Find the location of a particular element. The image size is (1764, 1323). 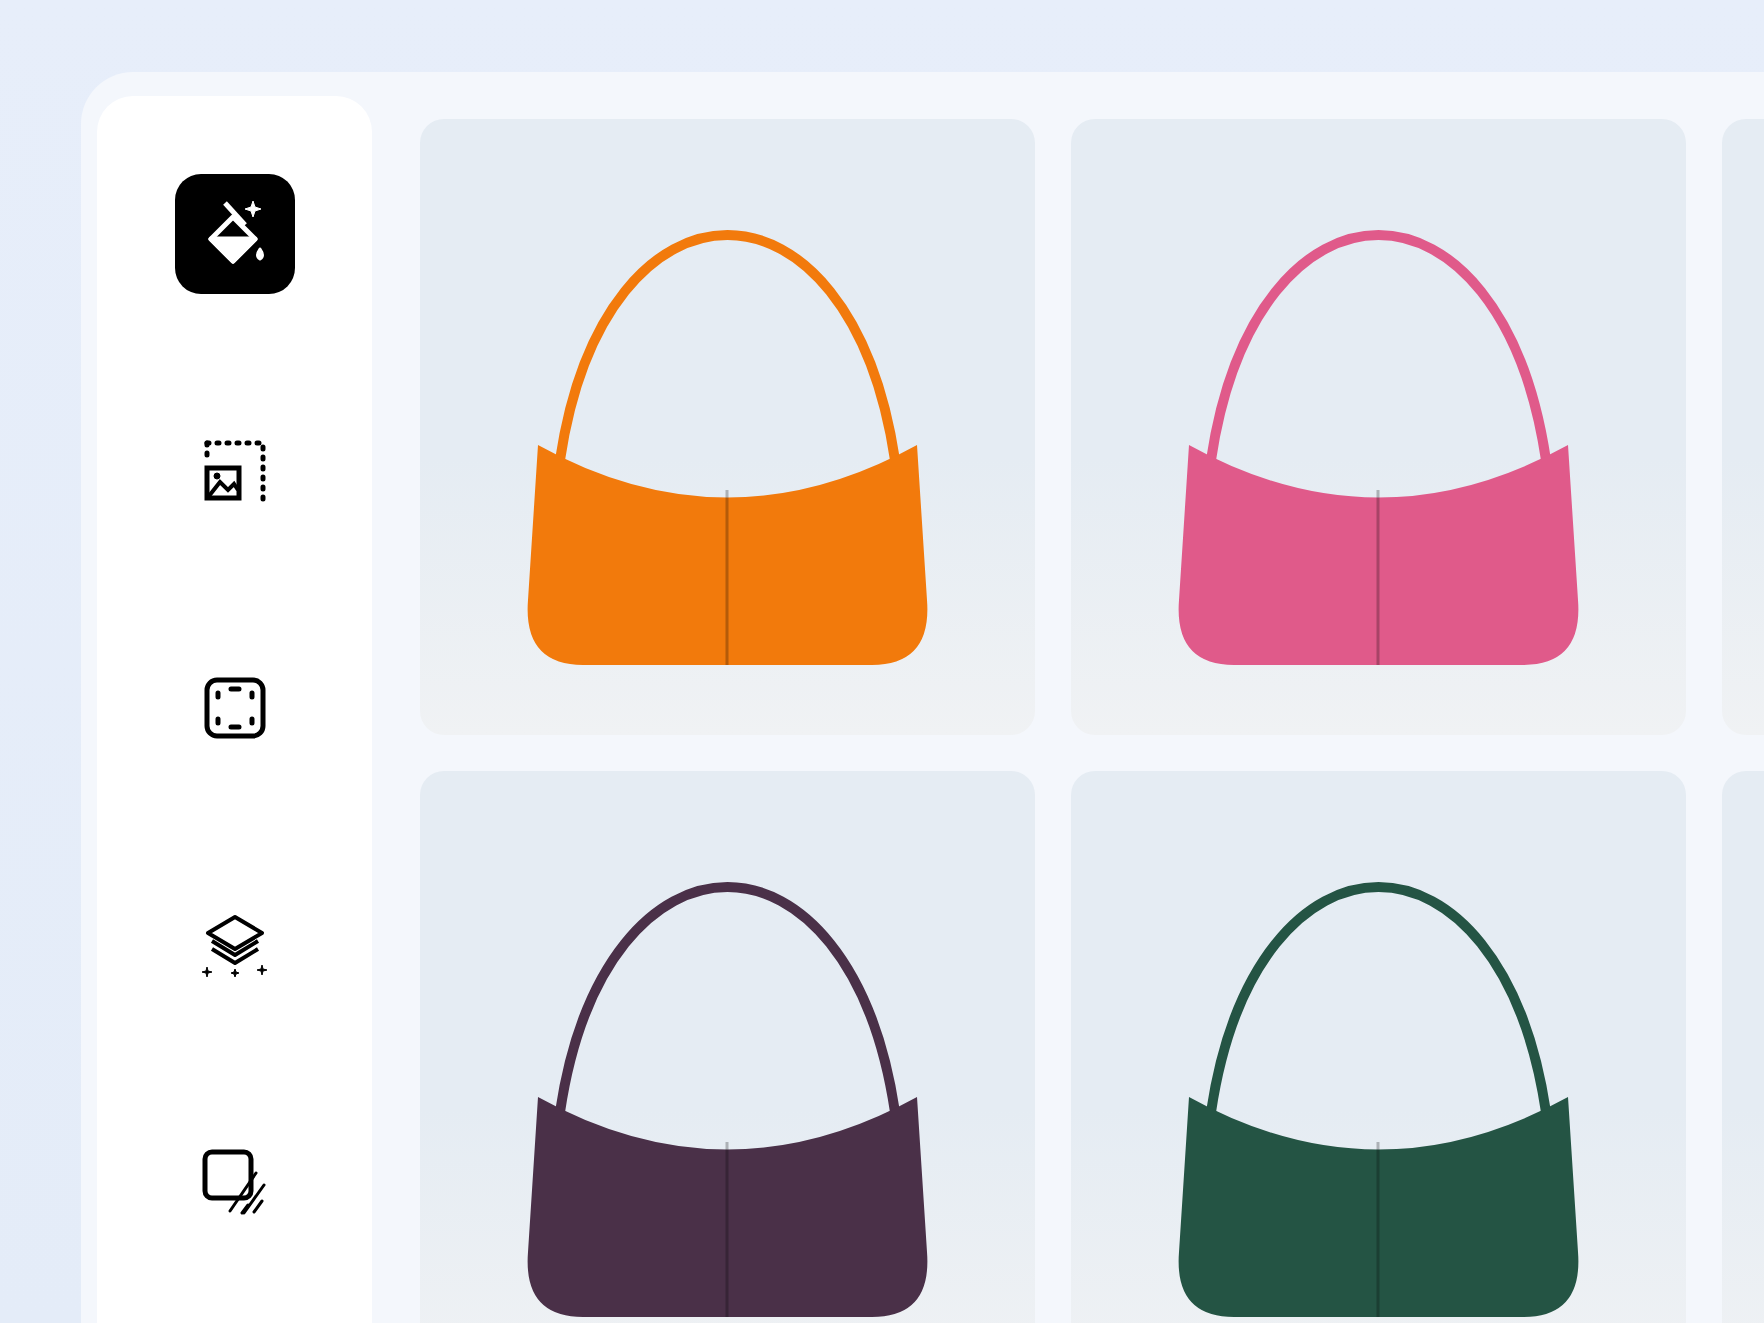

tool-button is located at coordinates (234, 234).